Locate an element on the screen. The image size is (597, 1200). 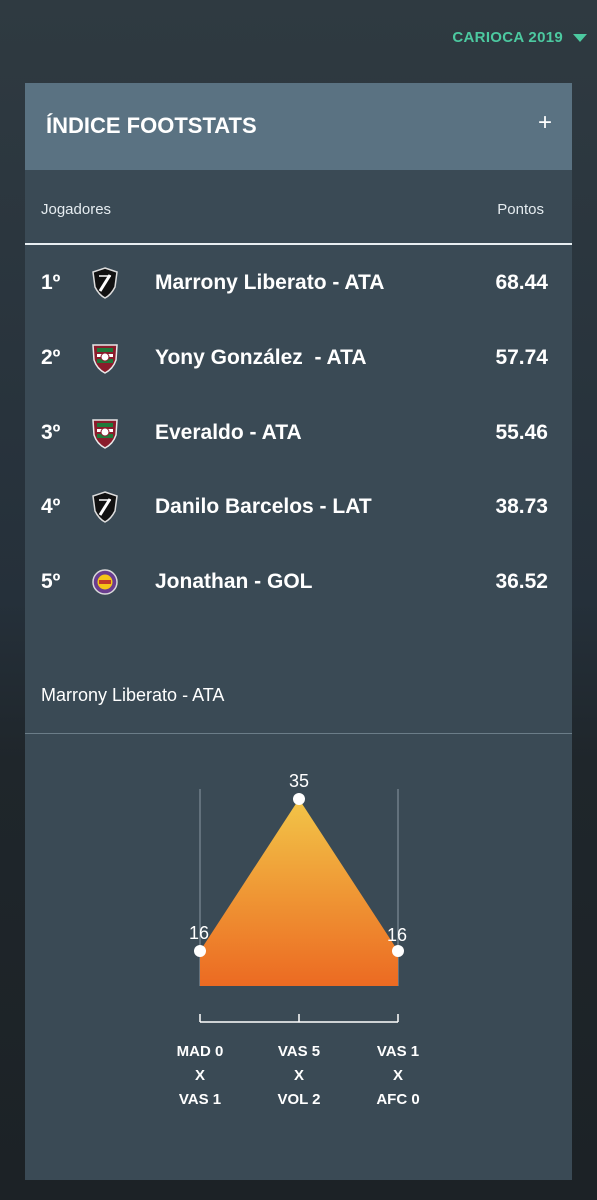
season-selector: CARIOCA 2019 is located at coordinates (519, 37).